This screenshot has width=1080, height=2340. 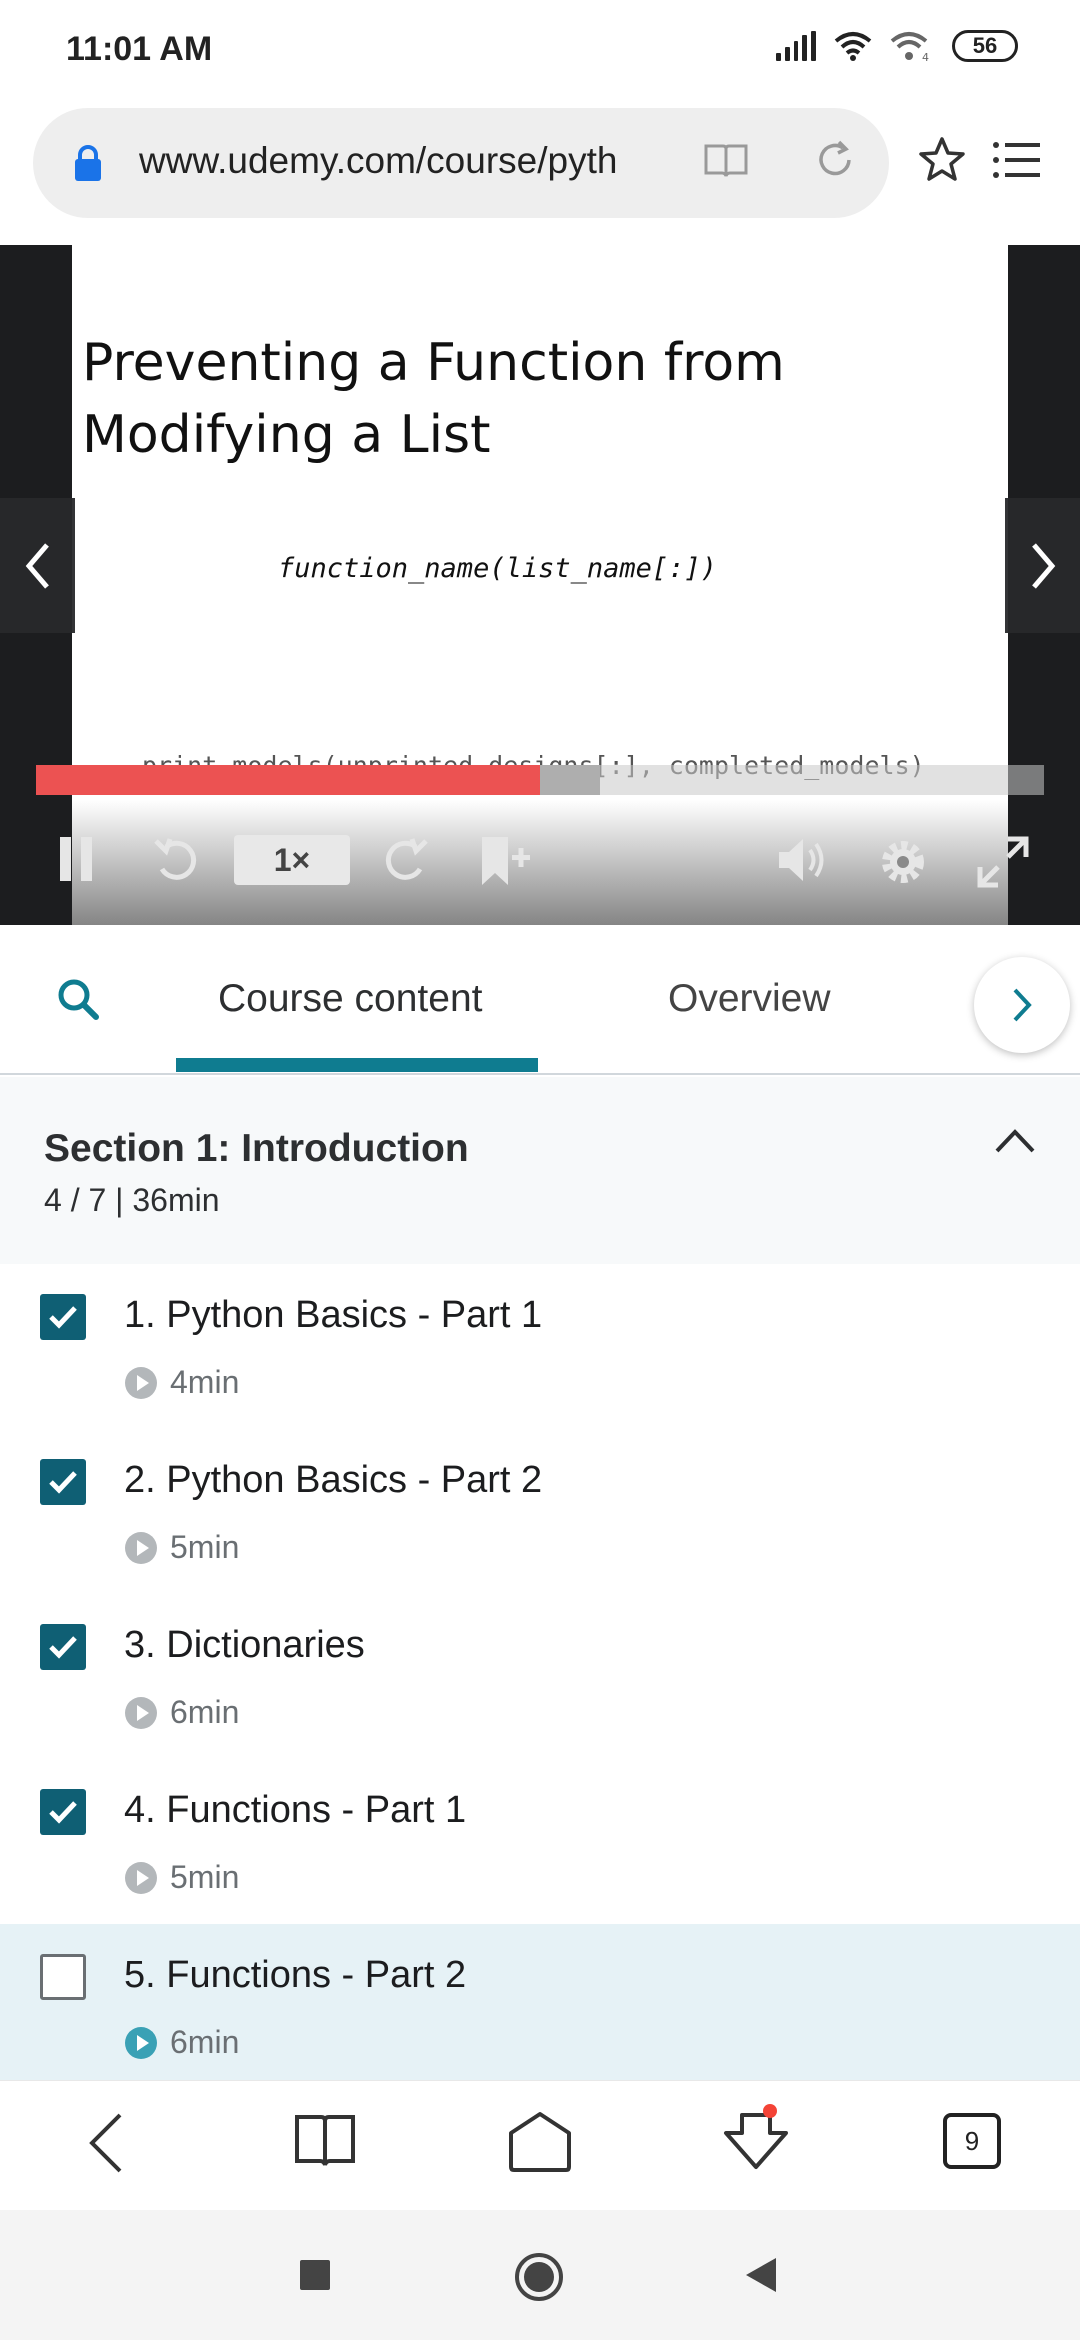 I want to click on chevron-left-icon, so click(x=37, y=565).